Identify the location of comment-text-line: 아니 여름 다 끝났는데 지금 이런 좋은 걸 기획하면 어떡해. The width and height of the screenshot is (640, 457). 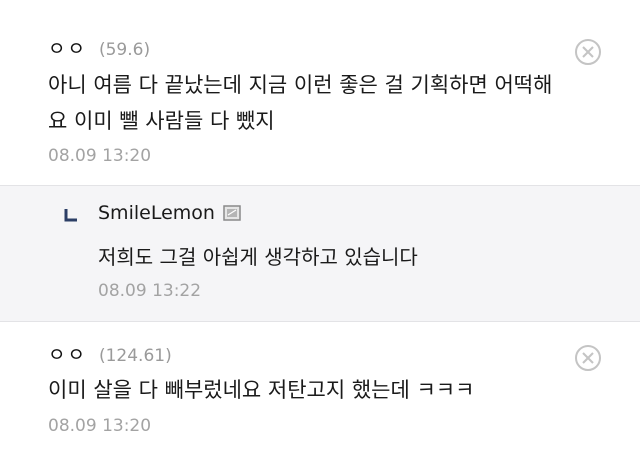
(300, 85).